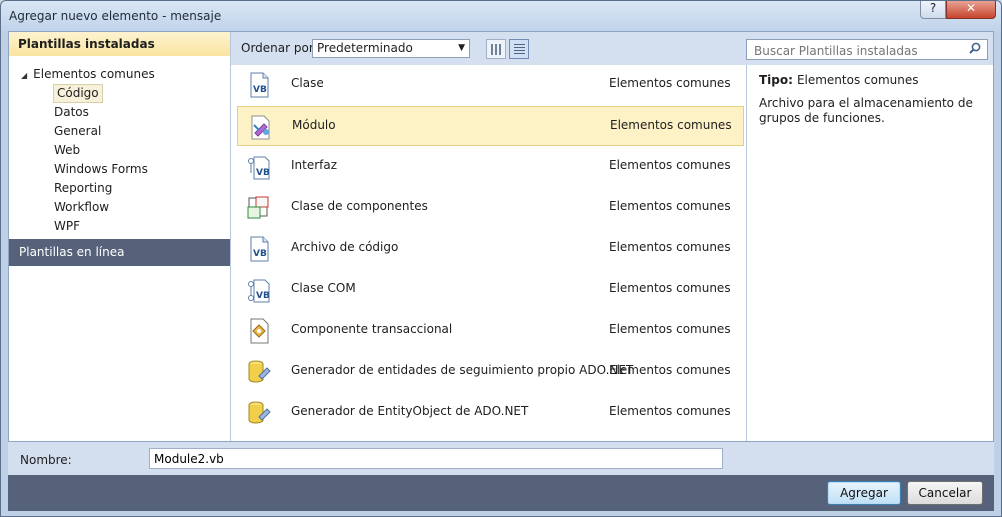  I want to click on template-name: Clase, so click(307, 83).